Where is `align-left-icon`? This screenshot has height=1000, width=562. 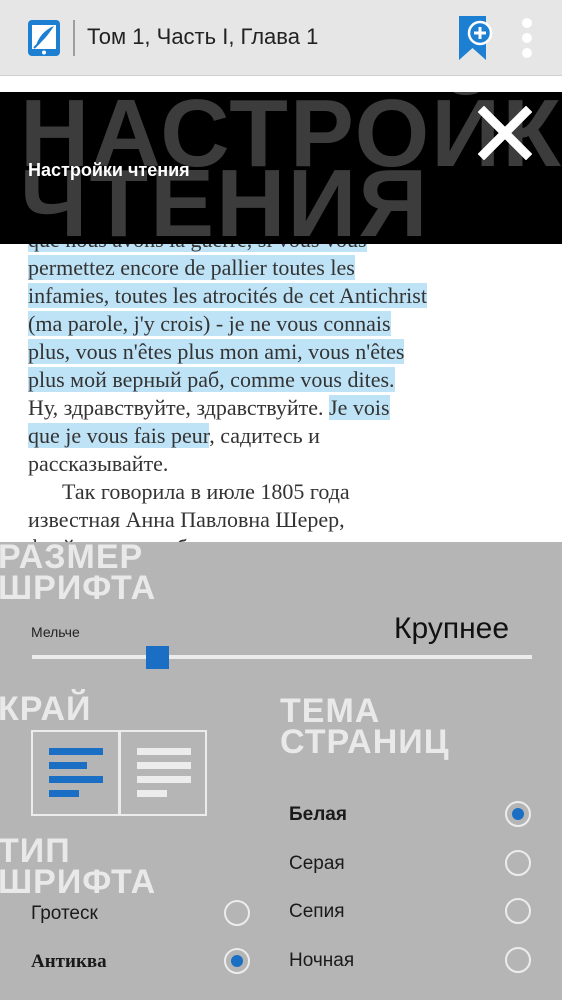
align-left-icon is located at coordinates (75, 773).